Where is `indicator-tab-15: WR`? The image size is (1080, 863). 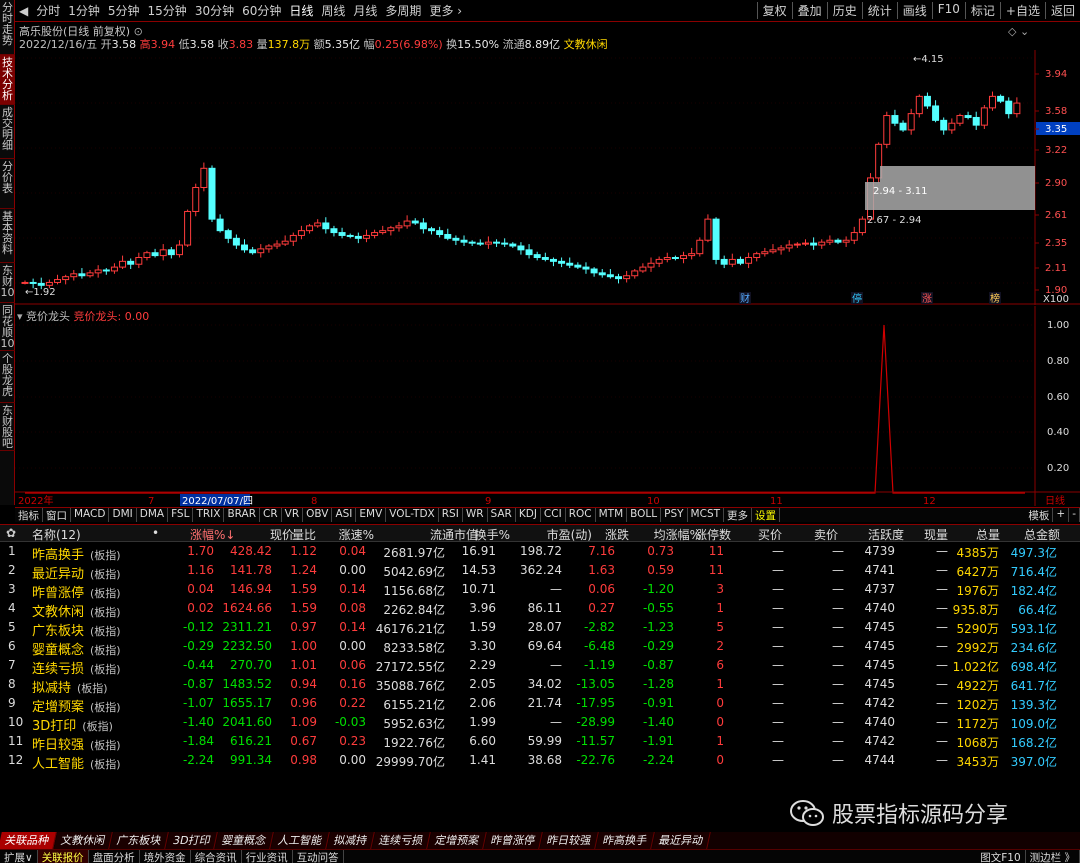 indicator-tab-15: WR is located at coordinates (475, 515).